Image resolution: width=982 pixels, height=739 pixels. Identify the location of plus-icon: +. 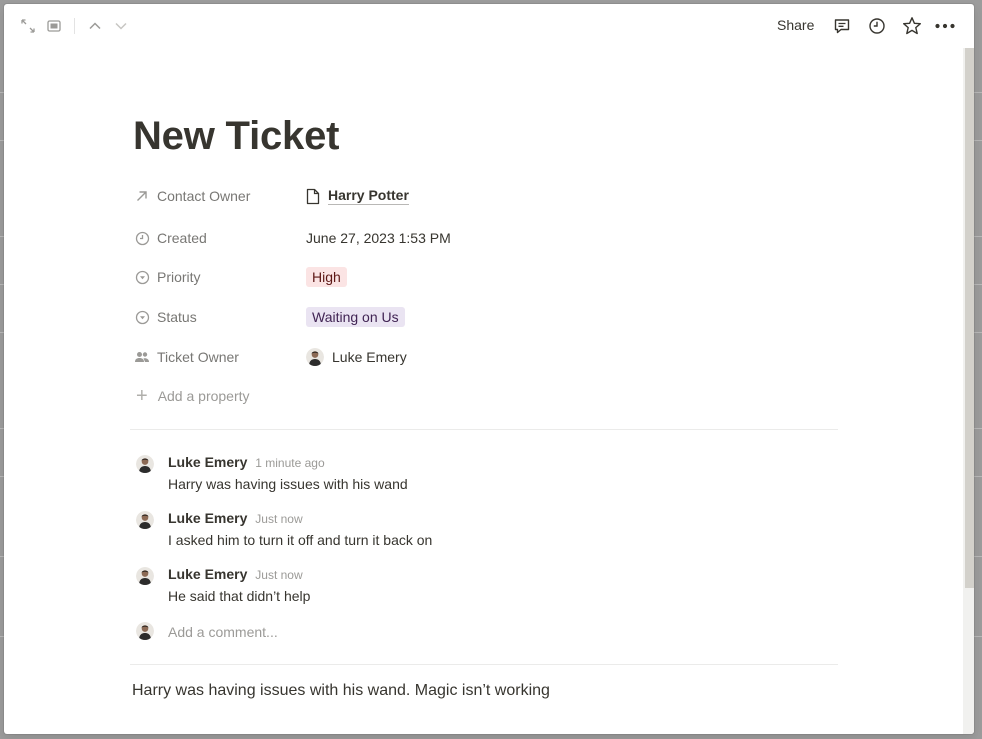
(142, 395).